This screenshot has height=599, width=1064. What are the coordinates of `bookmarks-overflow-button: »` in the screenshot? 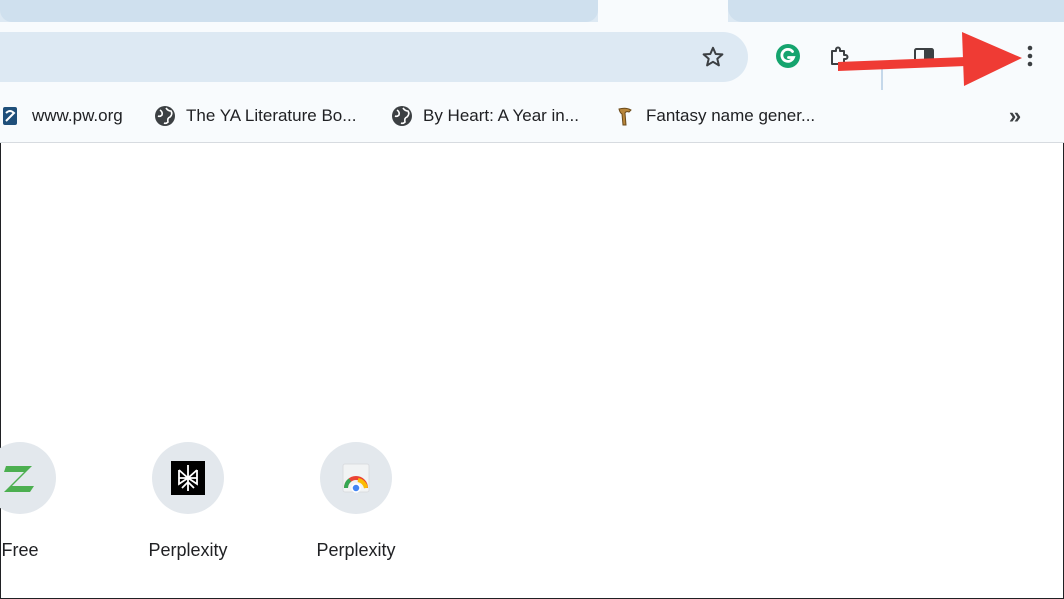 It's located at (1015, 116).